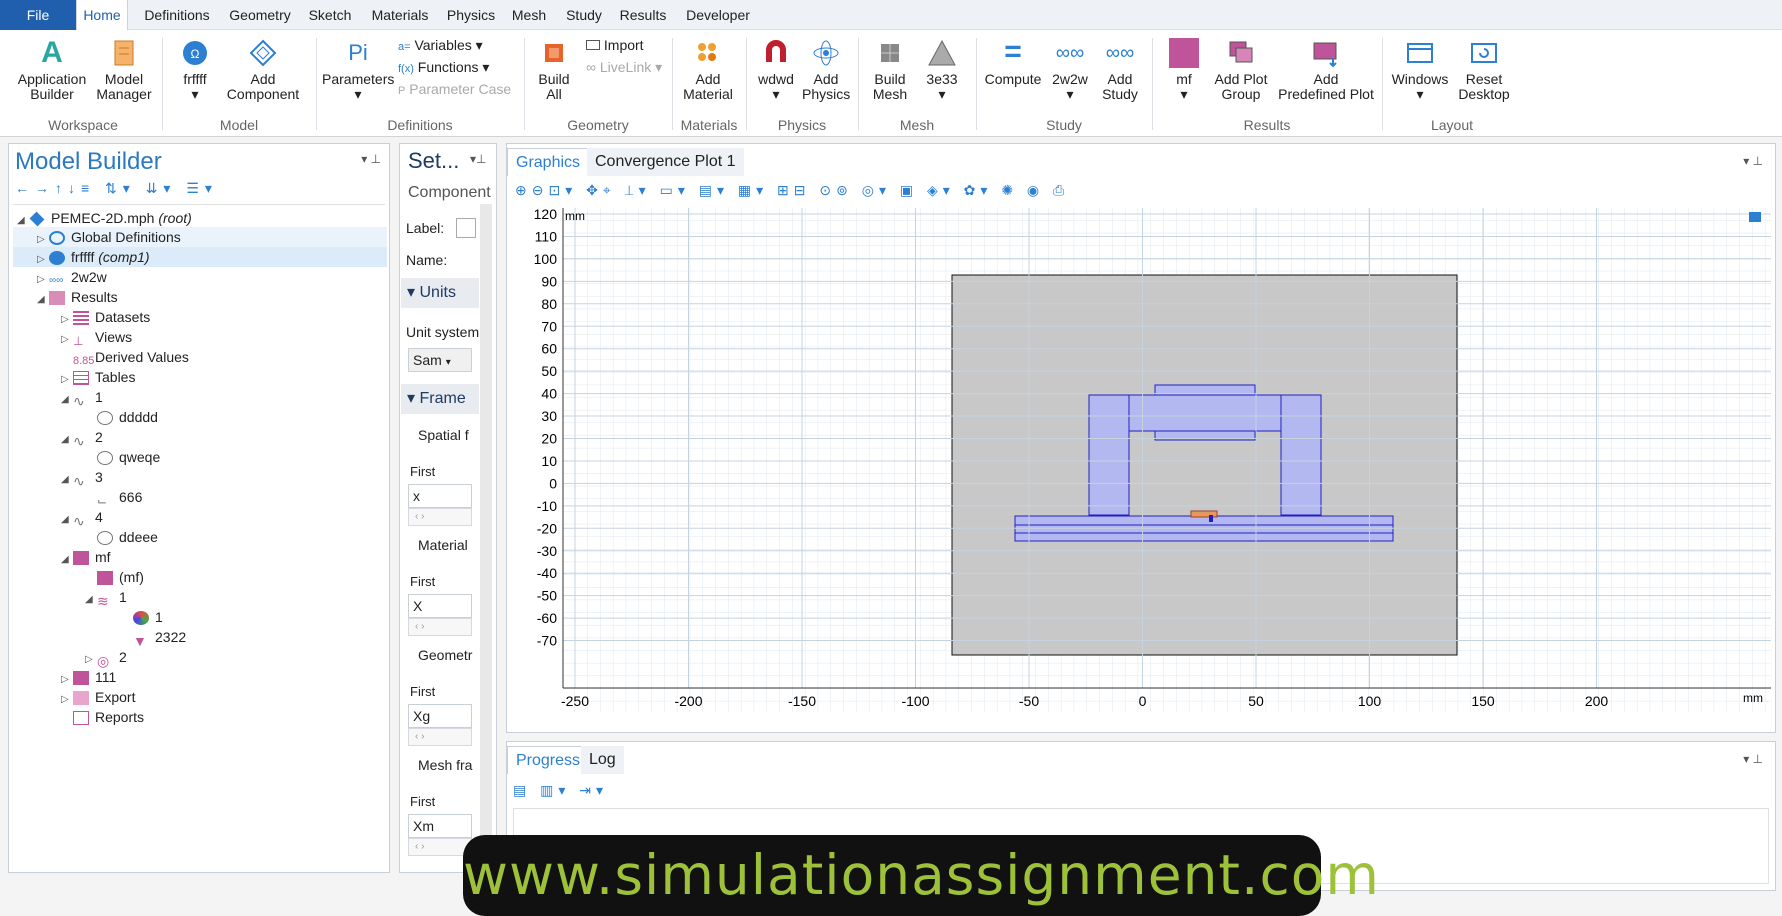 Image resolution: width=1782 pixels, height=916 pixels. Describe the element at coordinates (131, 357) in the screenshot. I see `tree-item-derived-values: 8.85Derived Values` at that location.